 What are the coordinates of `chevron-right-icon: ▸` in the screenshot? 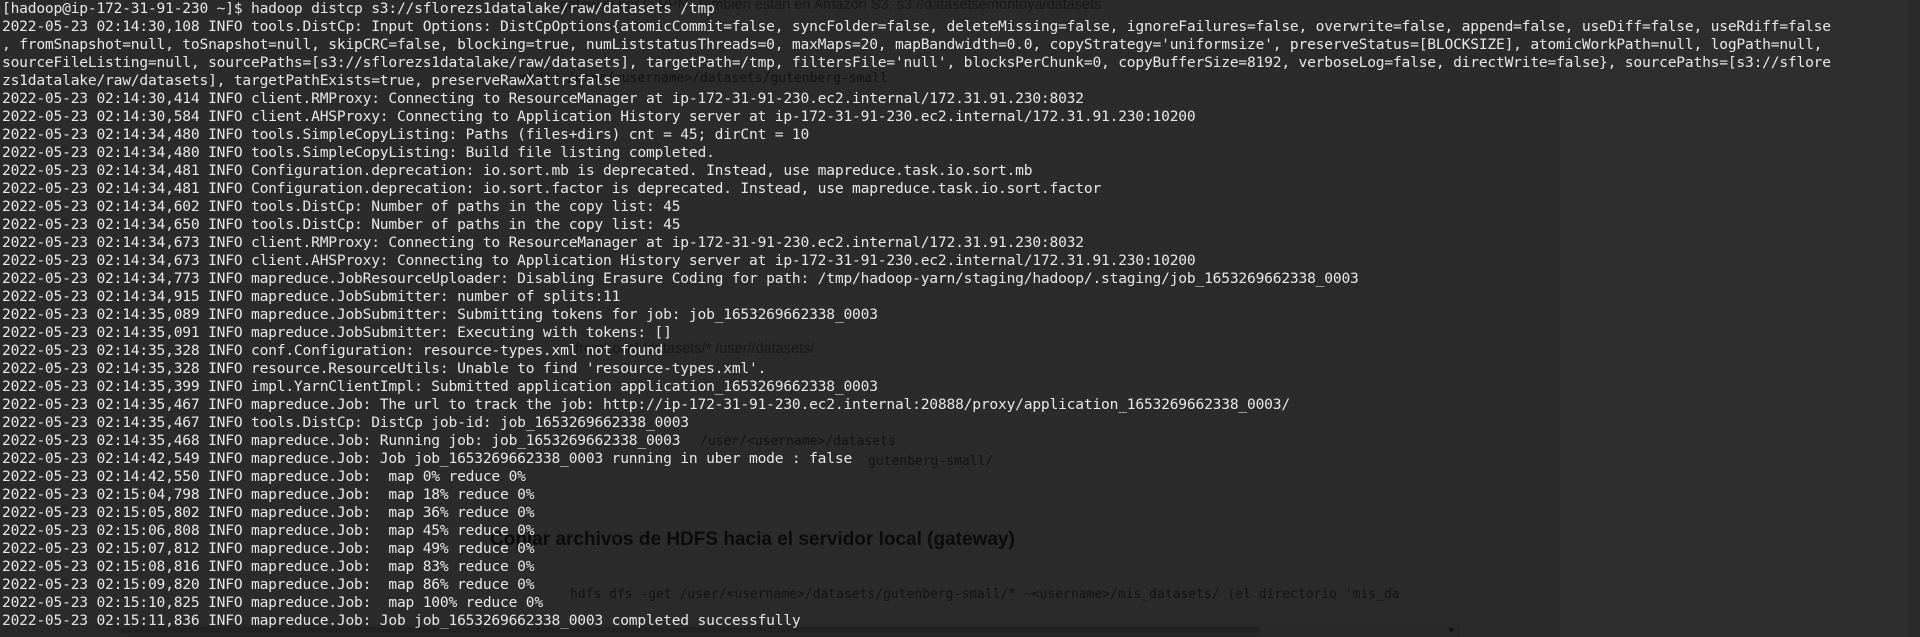 It's located at (1452, 630).